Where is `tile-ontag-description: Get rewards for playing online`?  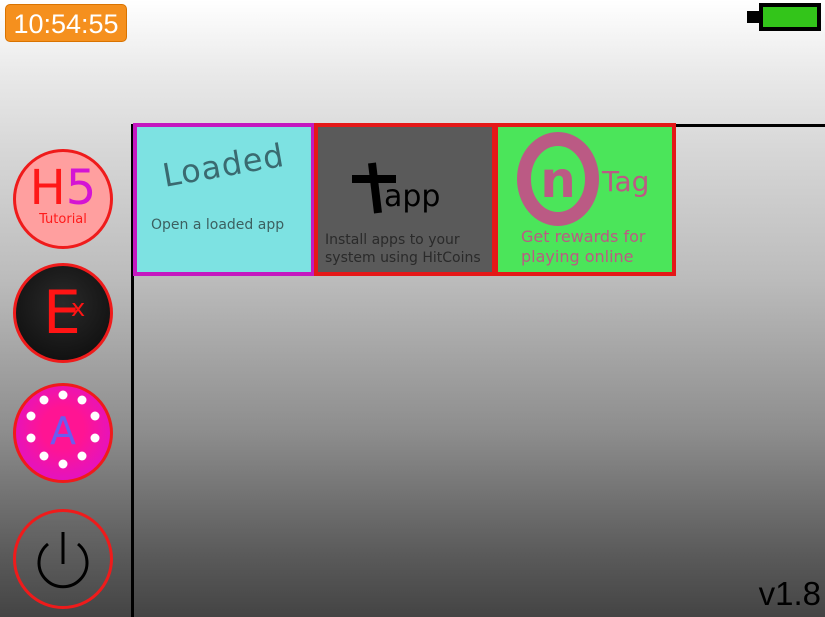 tile-ontag-description: Get rewards for playing online is located at coordinates (583, 246).